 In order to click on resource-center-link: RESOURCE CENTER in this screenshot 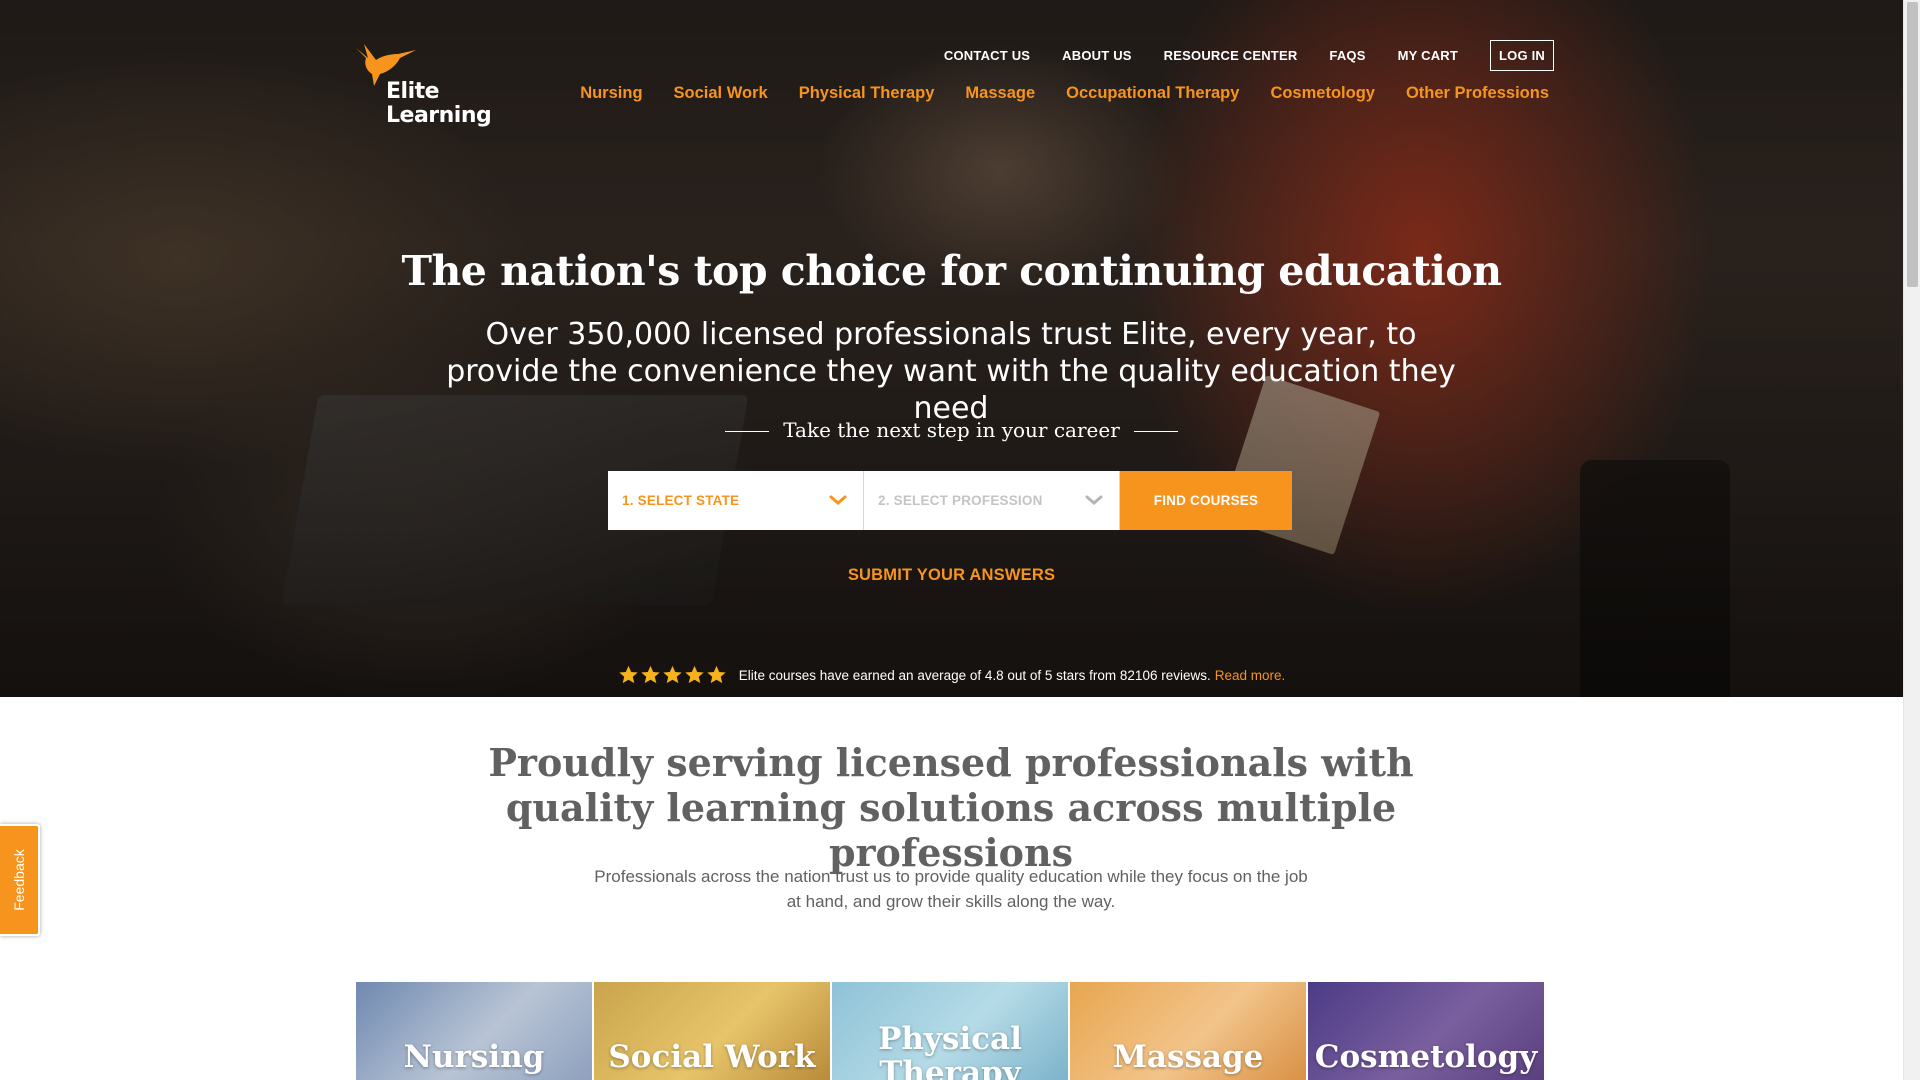, I will do `click(1231, 55)`.